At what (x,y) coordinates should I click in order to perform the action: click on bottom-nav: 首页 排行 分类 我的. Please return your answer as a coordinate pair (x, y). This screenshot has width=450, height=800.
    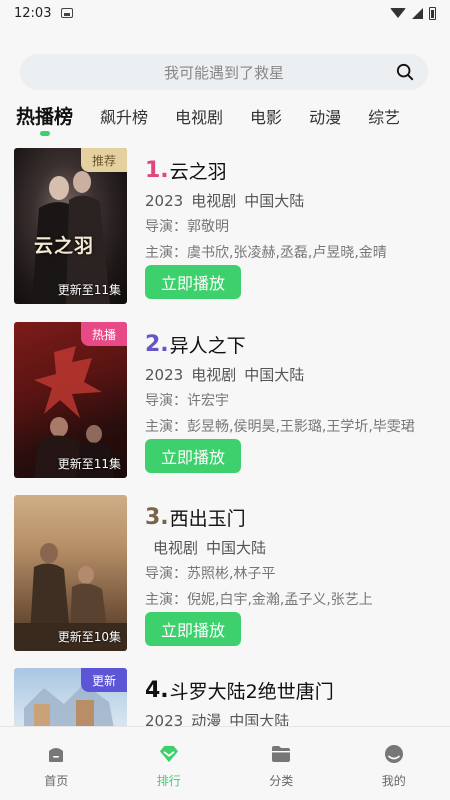
    Looking at the image, I should click on (225, 763).